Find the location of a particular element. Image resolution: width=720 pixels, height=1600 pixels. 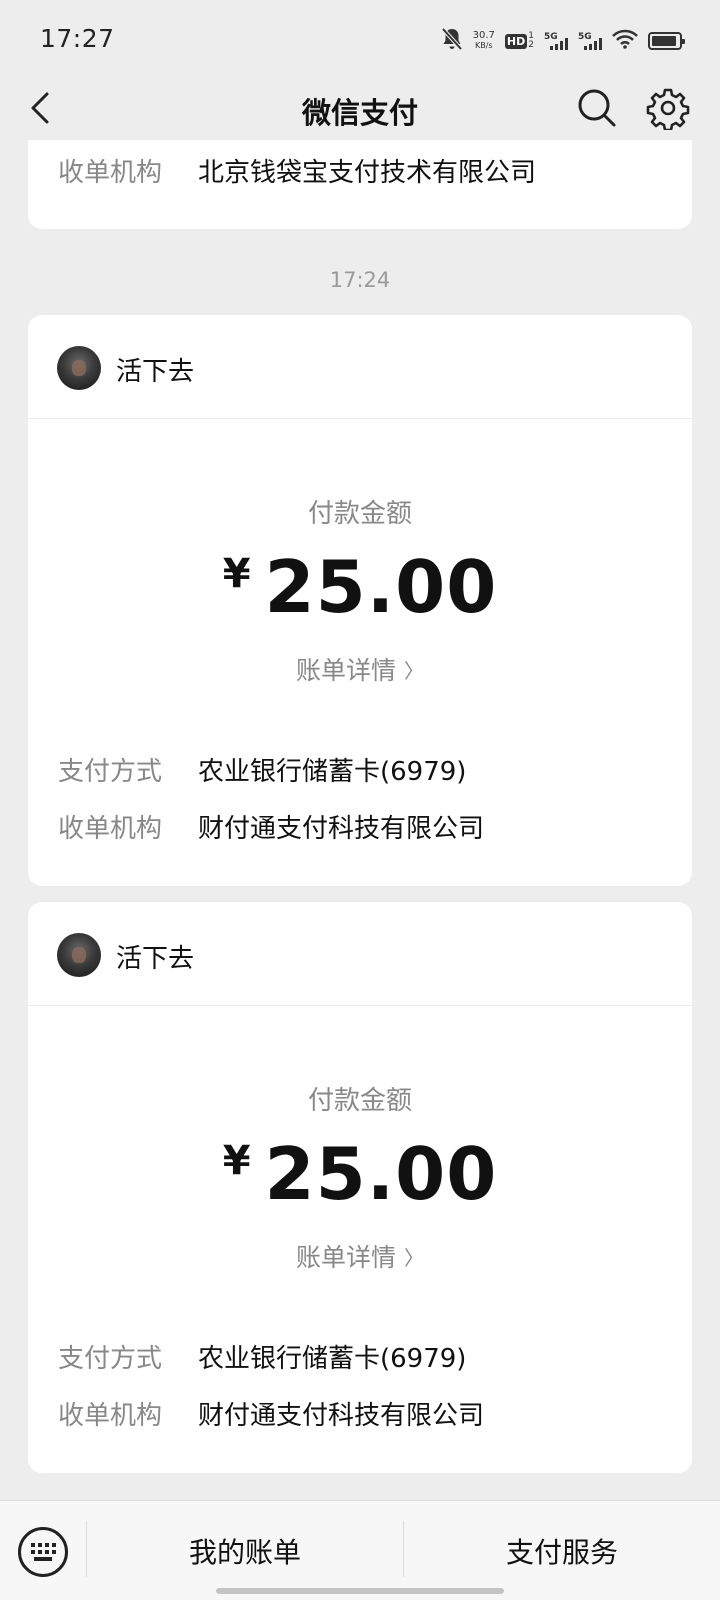

search-button is located at coordinates (597, 108).